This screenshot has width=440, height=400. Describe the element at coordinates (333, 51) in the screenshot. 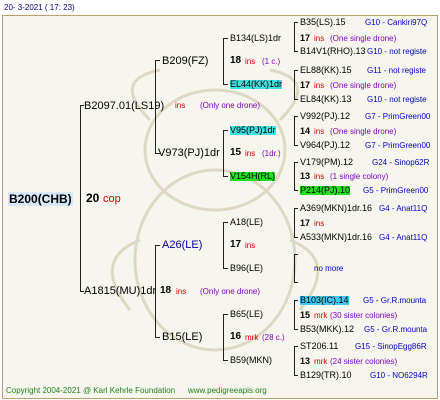

I see `gen4-name-2: B14V1(RHO).13` at that location.